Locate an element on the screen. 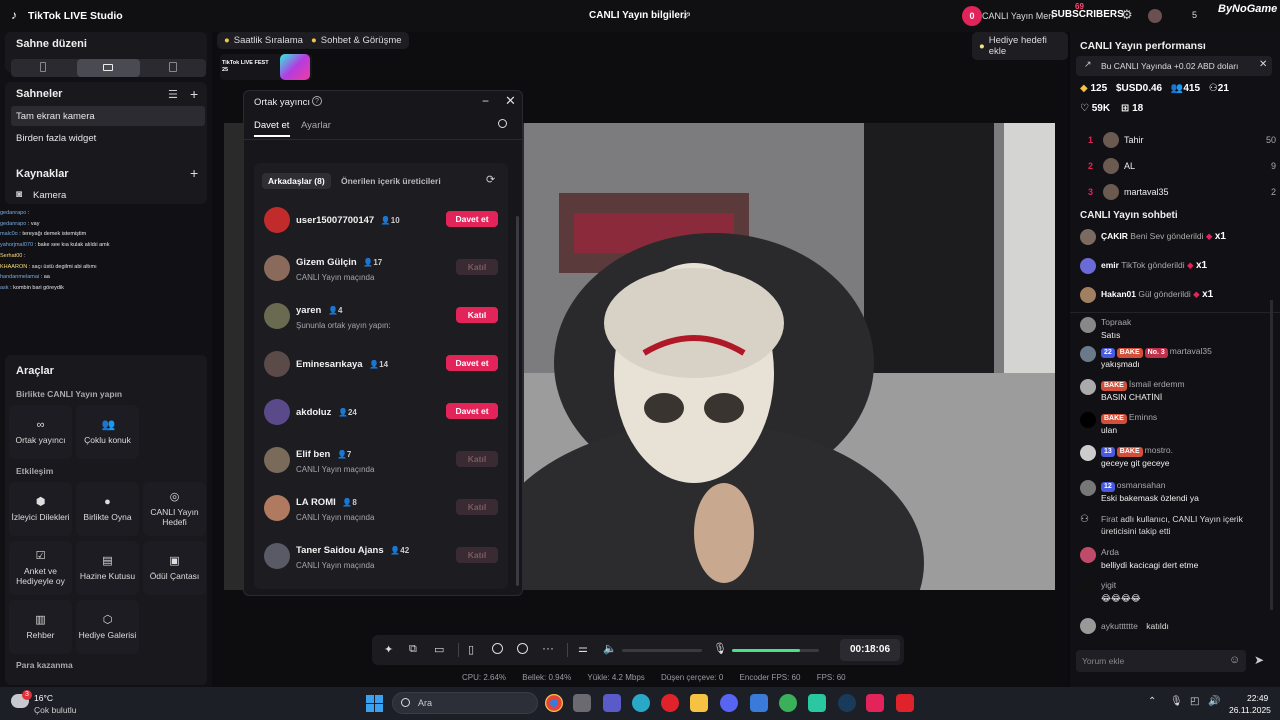 The width and height of the screenshot is (1280, 720). followers-icon: 👤 is located at coordinates (374, 364).